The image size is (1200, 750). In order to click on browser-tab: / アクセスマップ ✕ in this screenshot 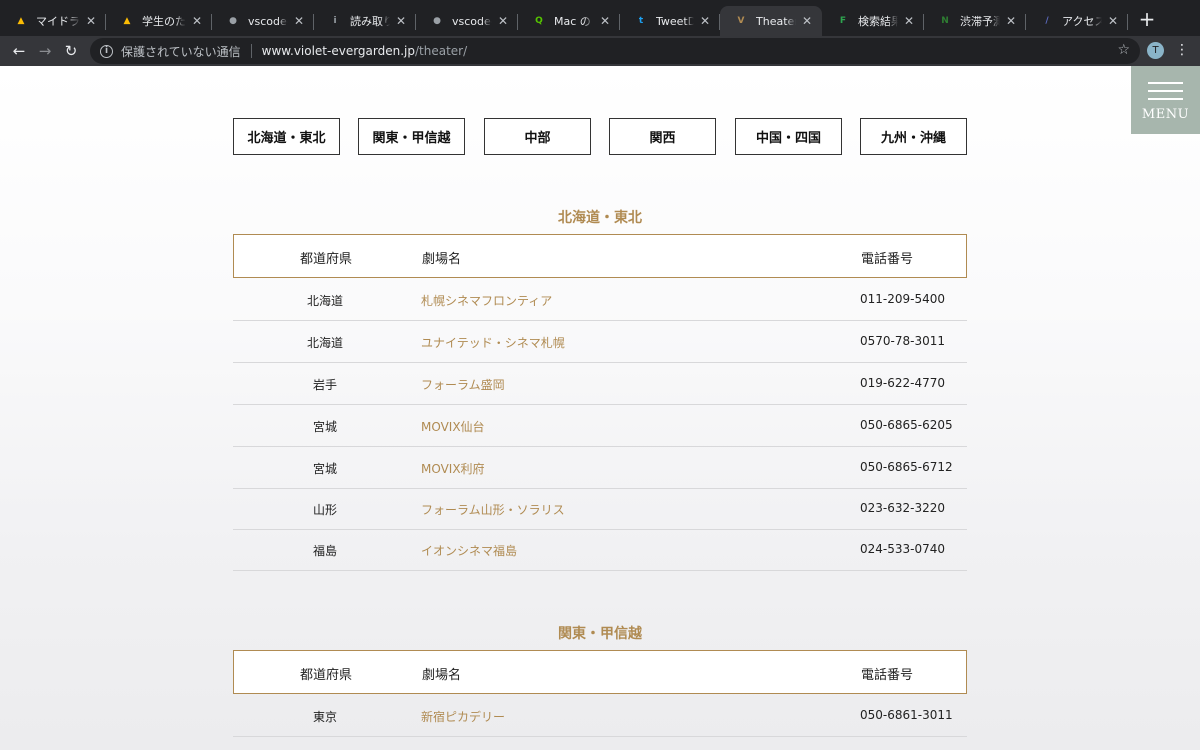, I will do `click(1077, 21)`.